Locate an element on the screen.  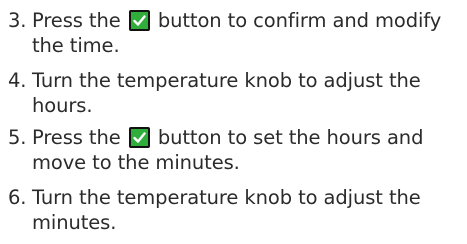
step-number: 4. is located at coordinates (17, 80).